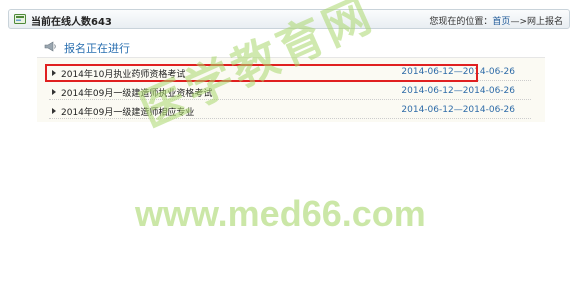 The height and width of the screenshot is (288, 578). I want to click on watermark-url: www.med66.com, so click(280, 213).